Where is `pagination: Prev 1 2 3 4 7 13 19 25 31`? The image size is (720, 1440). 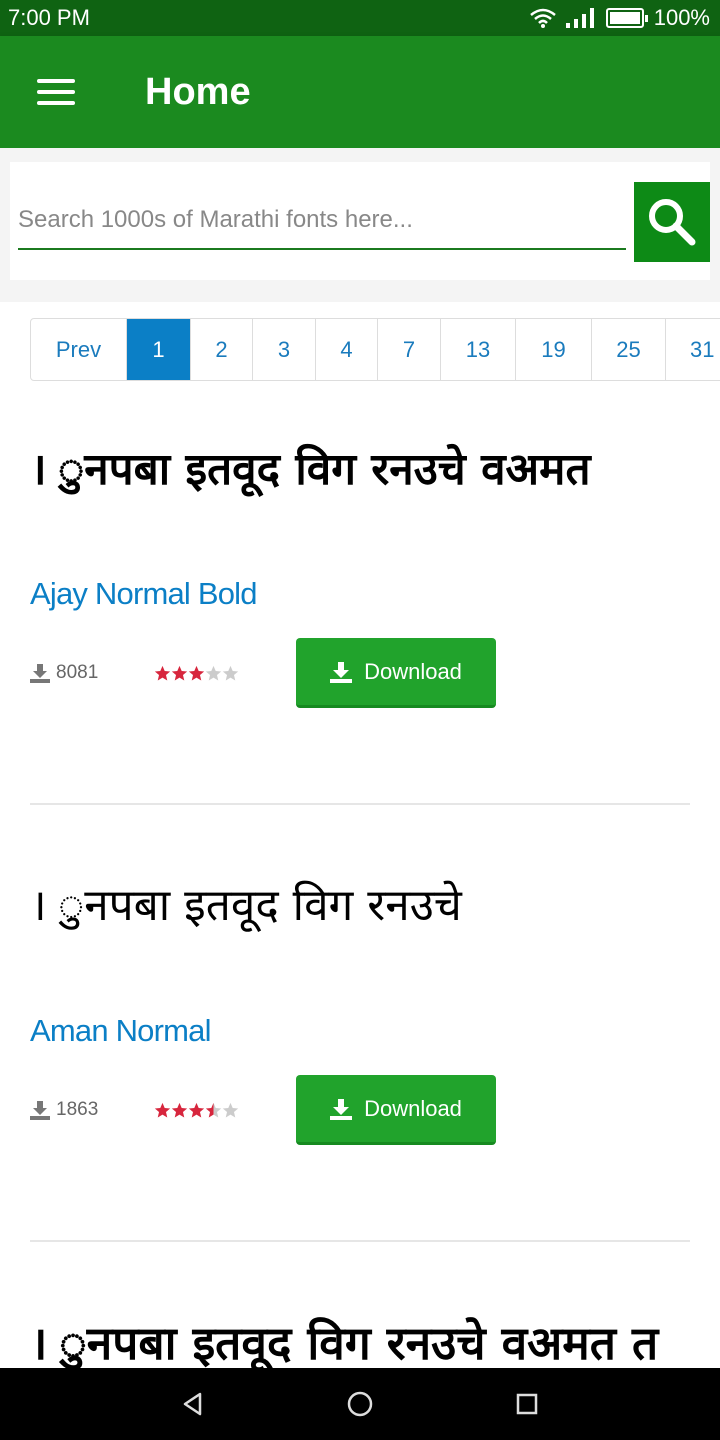 pagination: Prev 1 2 3 4 7 13 19 25 31 is located at coordinates (375, 349).